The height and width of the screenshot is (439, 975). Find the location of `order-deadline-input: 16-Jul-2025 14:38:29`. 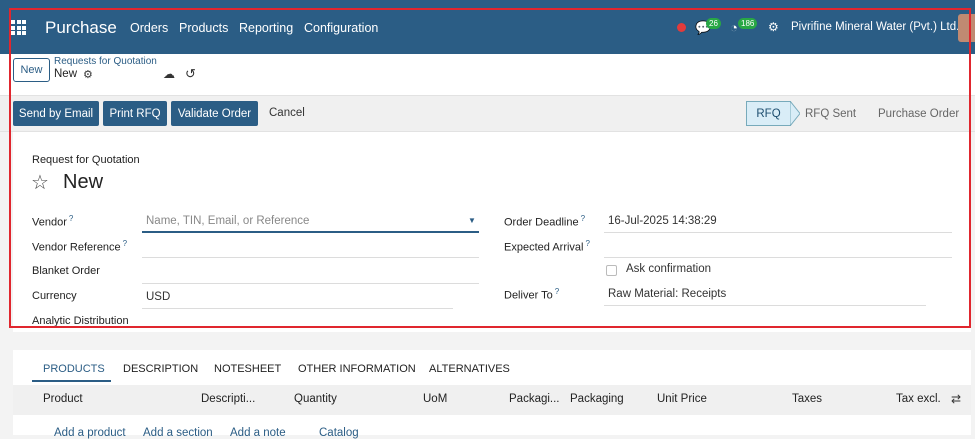

order-deadline-input: 16-Jul-2025 14:38:29 is located at coordinates (662, 221).